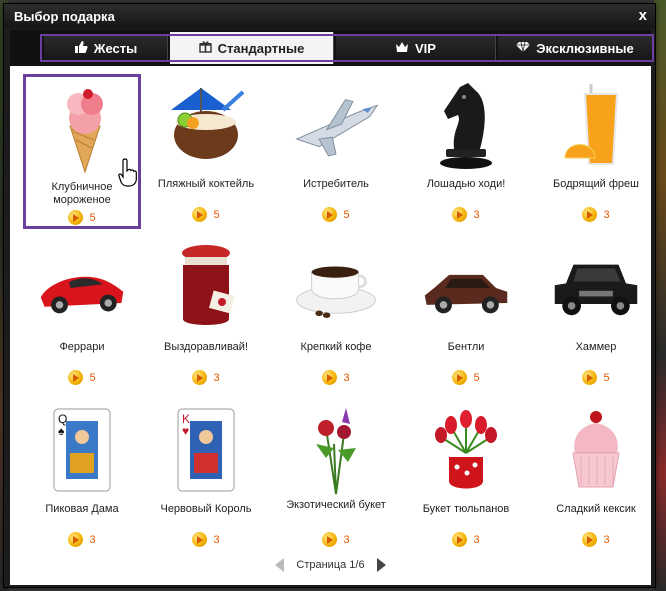 The height and width of the screenshot is (591, 666). Describe the element at coordinates (596, 288) in the screenshot. I see `suv-icon` at that location.